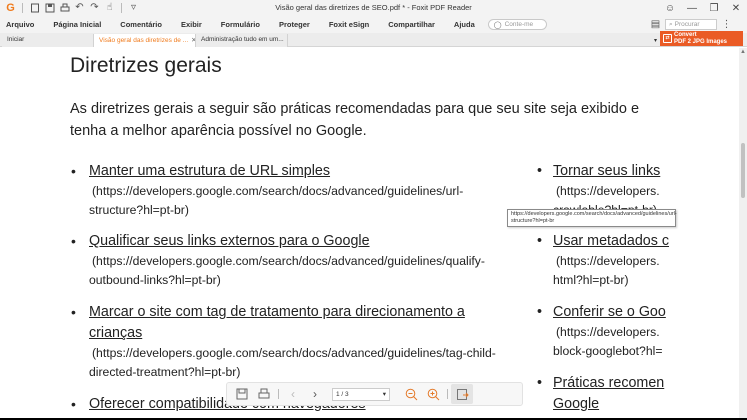 The width and height of the screenshot is (747, 420). What do you see at coordinates (670, 8) in the screenshot?
I see `account-icon: ☺` at bounding box center [670, 8].